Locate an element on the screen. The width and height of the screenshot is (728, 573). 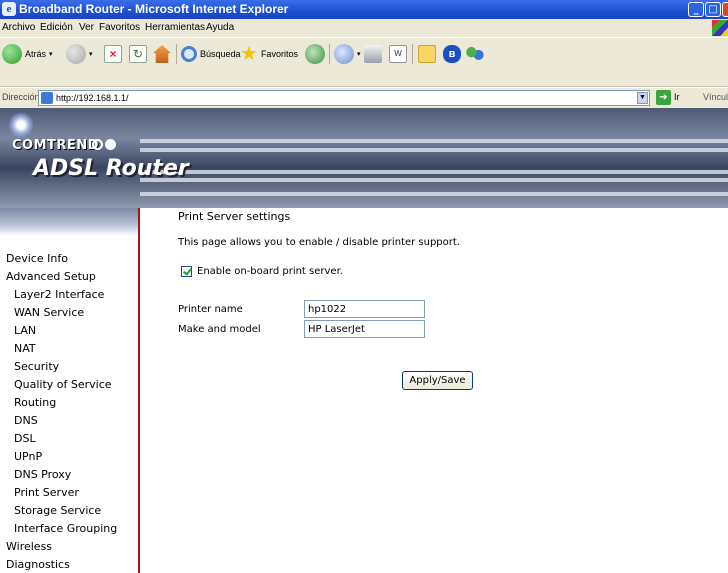
forward-button: ▾ is located at coordinates (79, 54).